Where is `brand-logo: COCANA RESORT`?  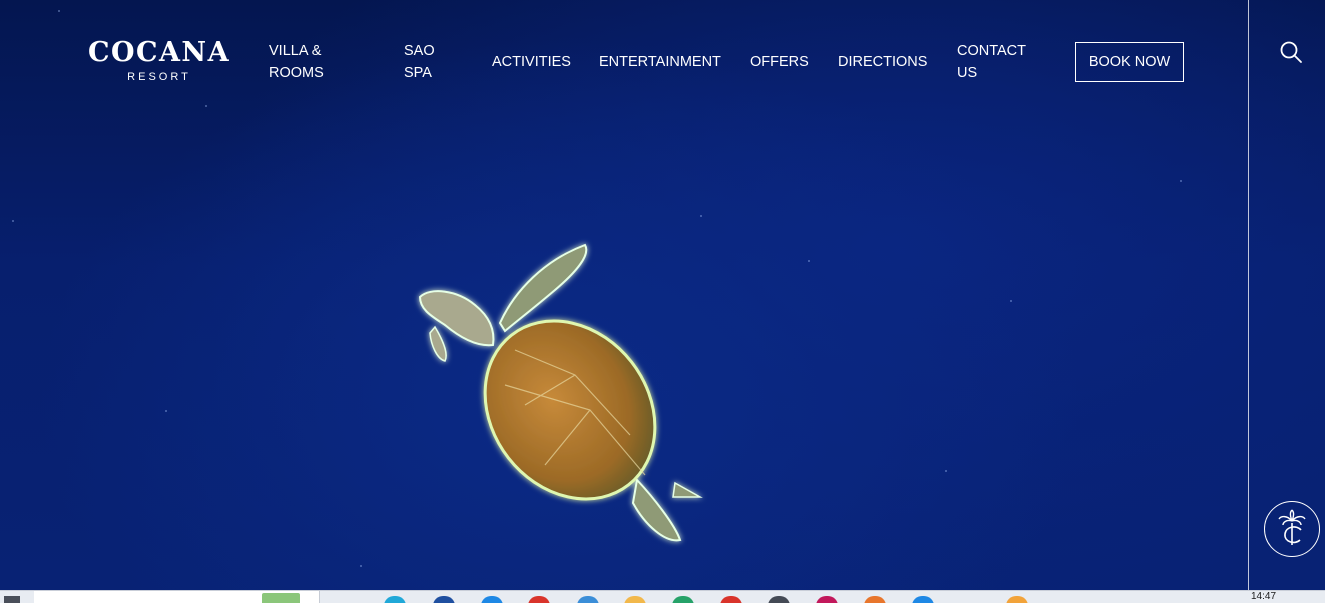
brand-logo: COCANA RESORT is located at coordinates (159, 60).